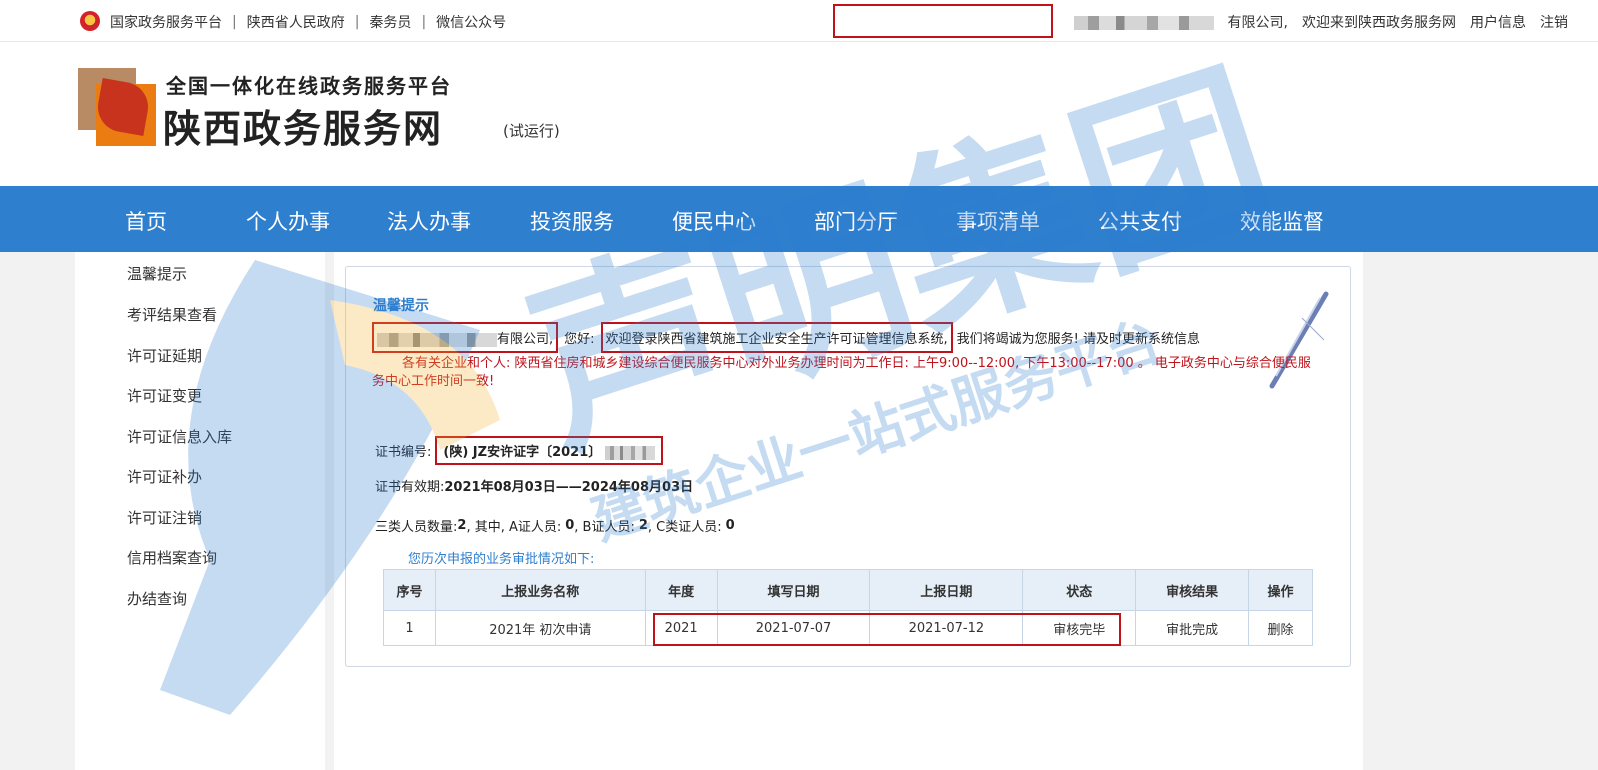 This screenshot has width=1598, height=770. What do you see at coordinates (462, 525) in the screenshot?
I see `staff-total: 2` at bounding box center [462, 525].